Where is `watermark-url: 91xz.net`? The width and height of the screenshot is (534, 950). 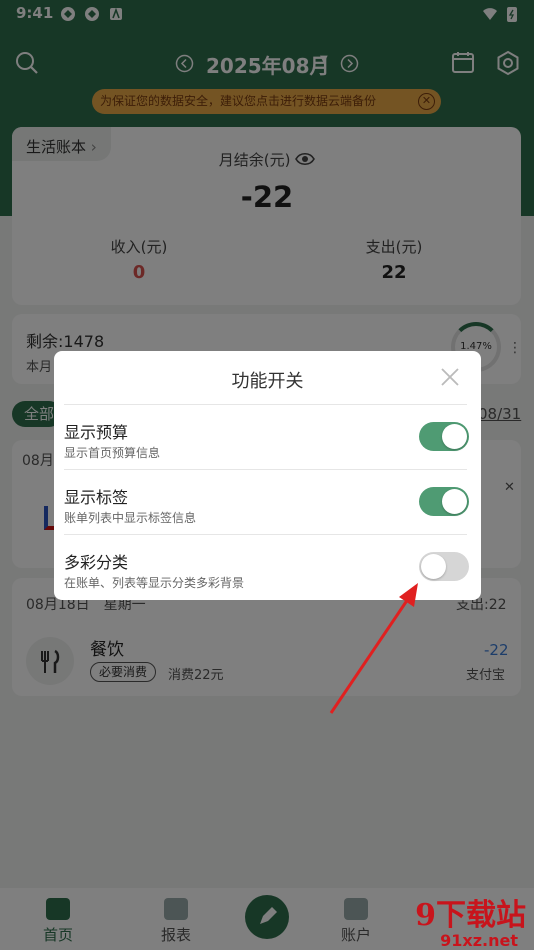 watermark-url: 91xz.net is located at coordinates (479, 940).